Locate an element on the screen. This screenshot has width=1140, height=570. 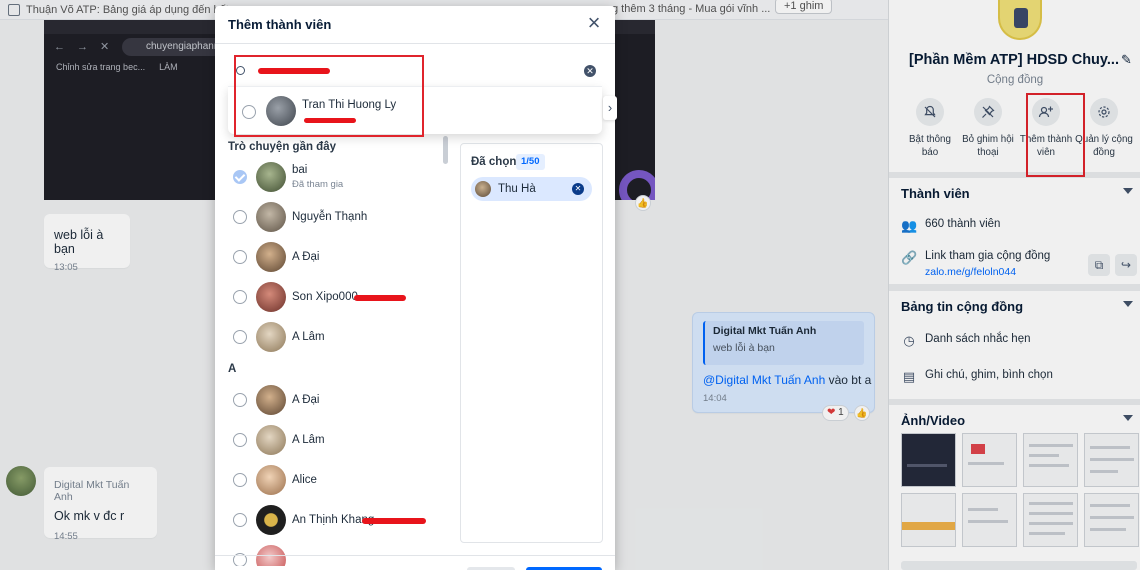
search-icon is located at coordinates (240, 70).